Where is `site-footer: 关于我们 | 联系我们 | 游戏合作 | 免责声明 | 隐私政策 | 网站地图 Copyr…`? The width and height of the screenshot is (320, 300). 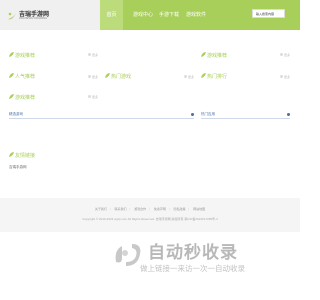
site-footer: 关于我们 | 联系我们 | 游戏合作 | 免责声明 | 隐私政策 | 网站地图 Copyr… is located at coordinates (150, 215).